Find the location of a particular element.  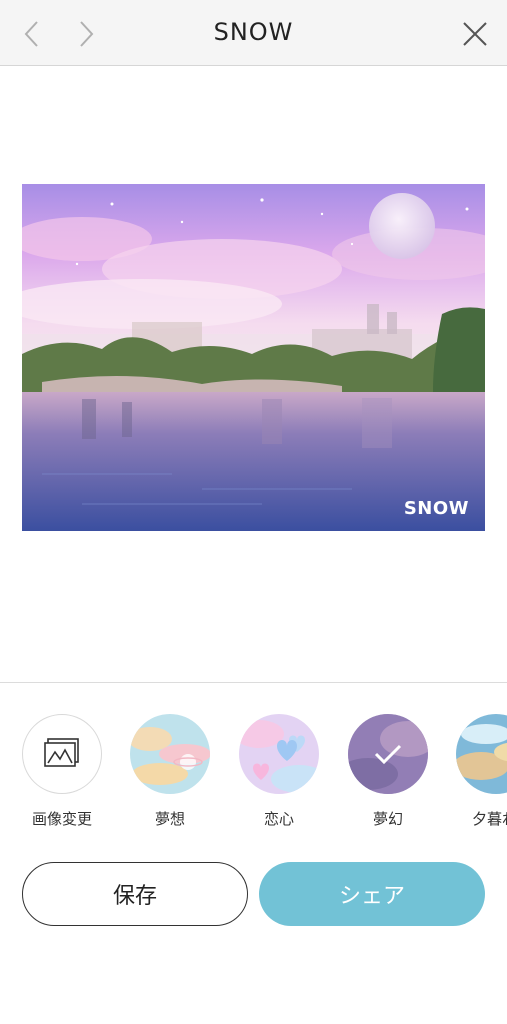

filter-dusk: 夕暮れ is located at coordinates (481, 771).